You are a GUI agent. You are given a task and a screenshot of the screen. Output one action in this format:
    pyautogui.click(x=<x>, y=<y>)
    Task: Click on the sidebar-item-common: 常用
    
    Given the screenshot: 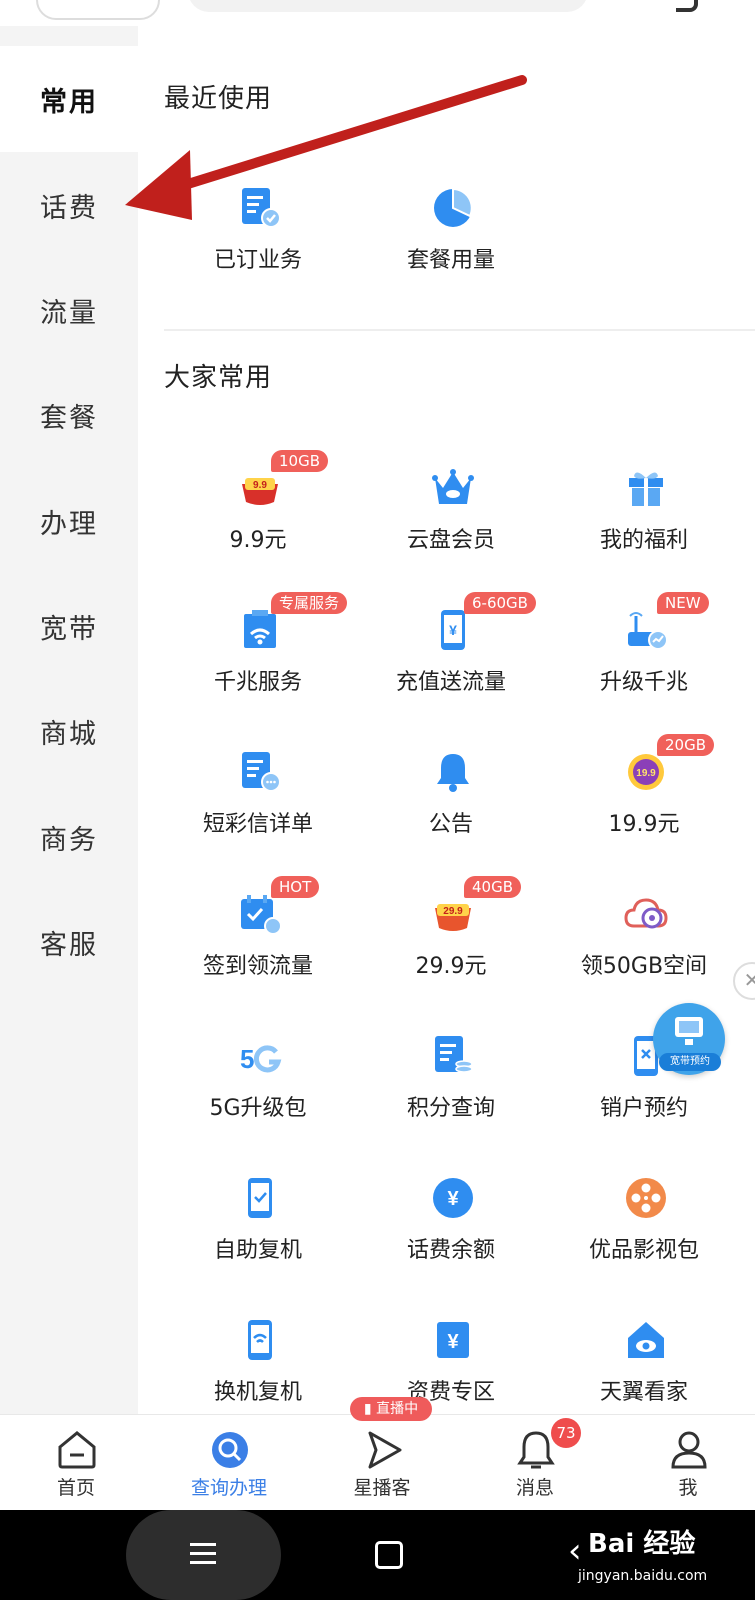 What is the action you would take?
    pyautogui.click(x=69, y=99)
    